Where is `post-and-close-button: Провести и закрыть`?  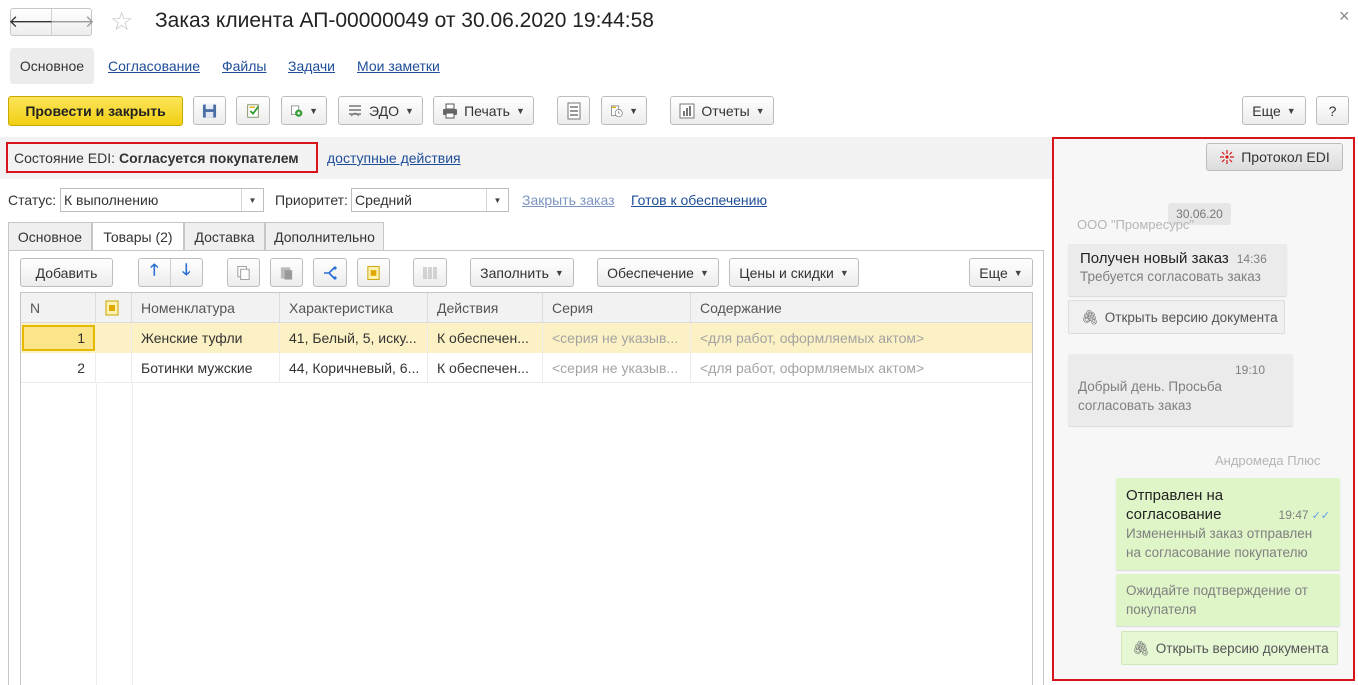 post-and-close-button: Провести и закрыть is located at coordinates (95, 111).